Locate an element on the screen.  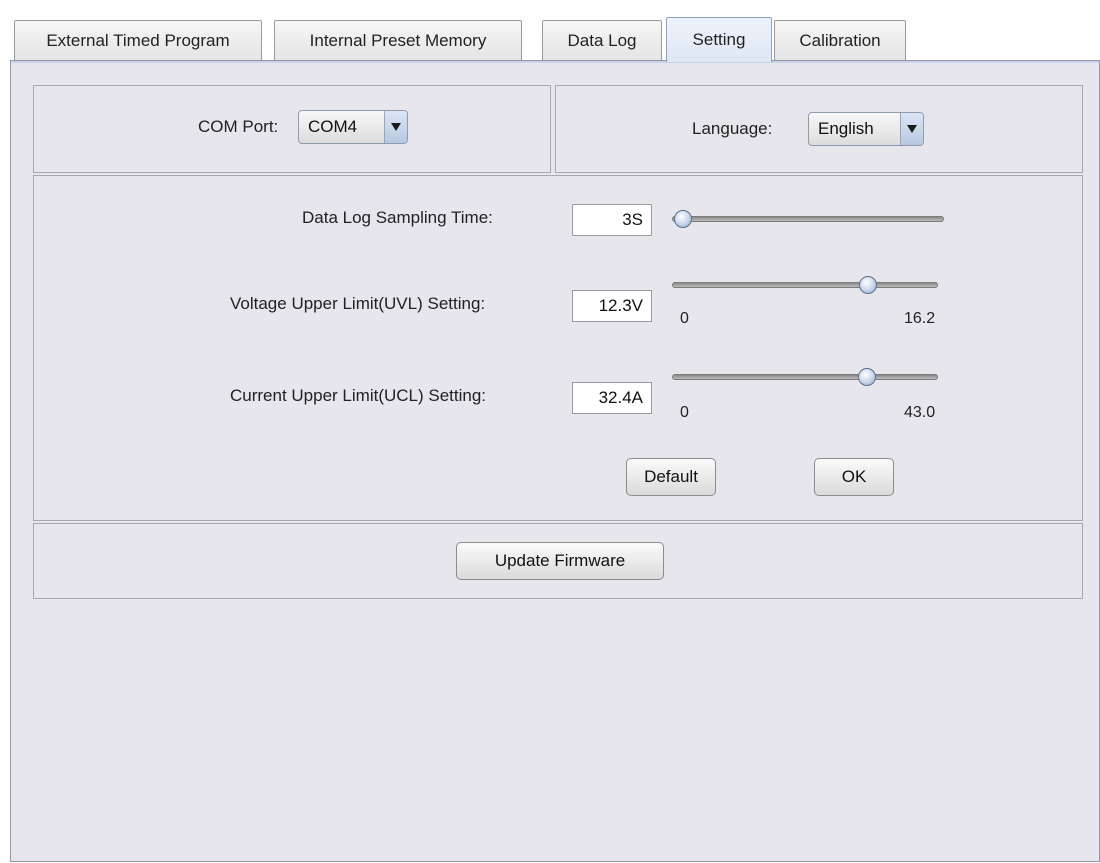
default-button: Default is located at coordinates (671, 477).